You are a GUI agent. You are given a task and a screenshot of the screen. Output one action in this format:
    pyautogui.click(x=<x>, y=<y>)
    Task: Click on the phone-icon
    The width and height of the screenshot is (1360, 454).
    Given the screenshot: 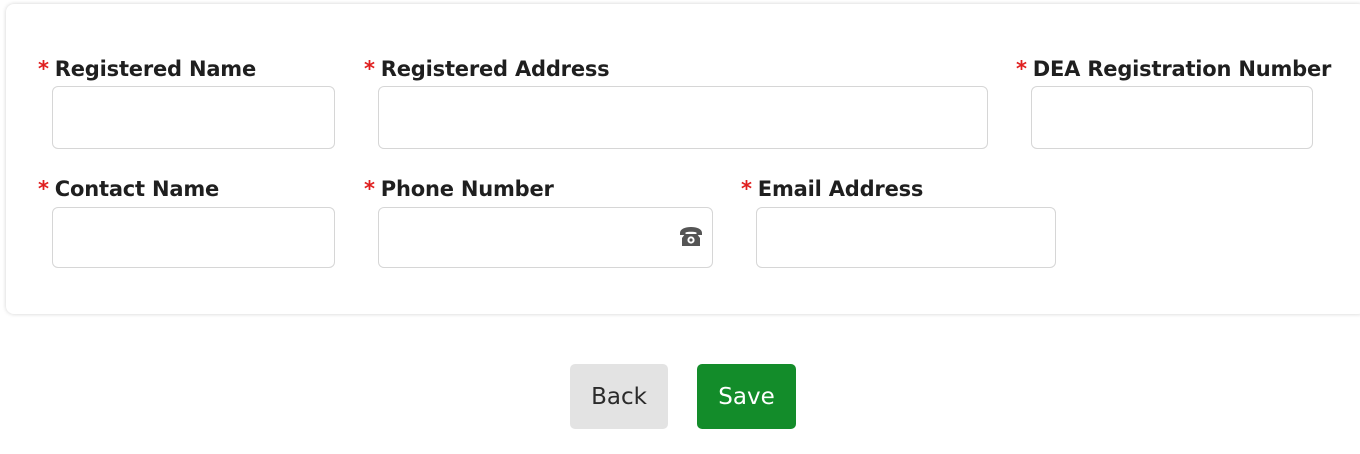 What is the action you would take?
    pyautogui.click(x=691, y=236)
    